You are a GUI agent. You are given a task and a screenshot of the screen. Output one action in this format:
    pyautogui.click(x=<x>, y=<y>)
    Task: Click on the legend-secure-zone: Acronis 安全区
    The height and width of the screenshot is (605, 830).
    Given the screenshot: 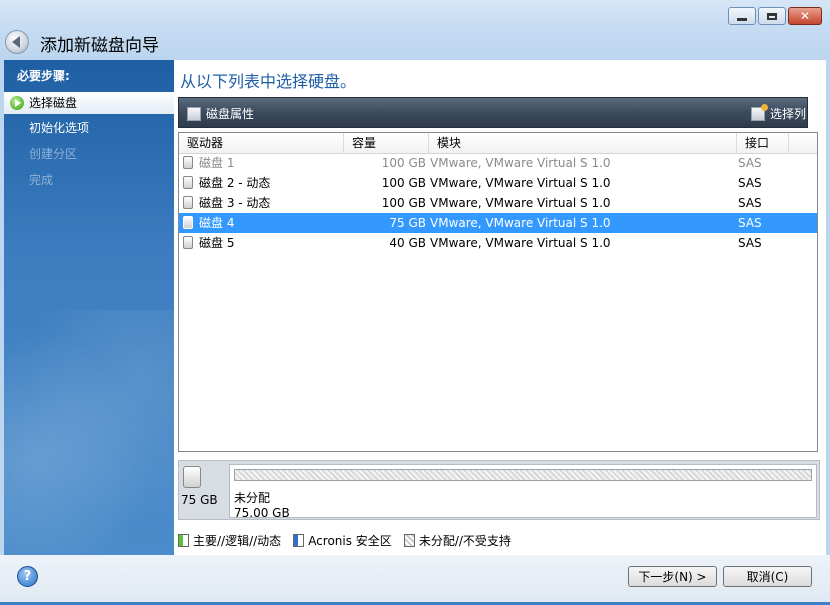 What is the action you would take?
    pyautogui.click(x=342, y=540)
    